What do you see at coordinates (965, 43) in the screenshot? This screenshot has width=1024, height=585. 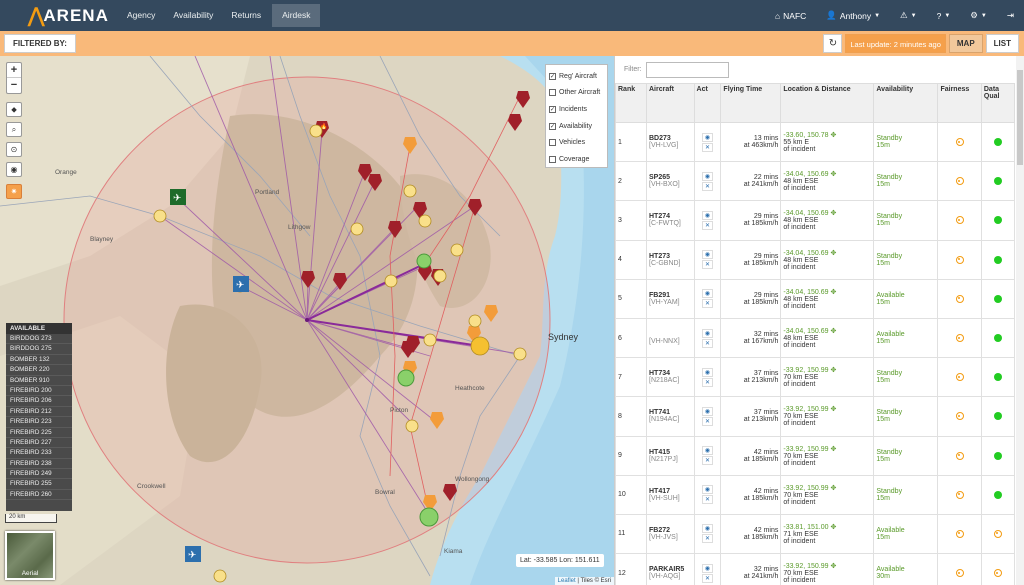 I see `map-view-button: MAP` at bounding box center [965, 43].